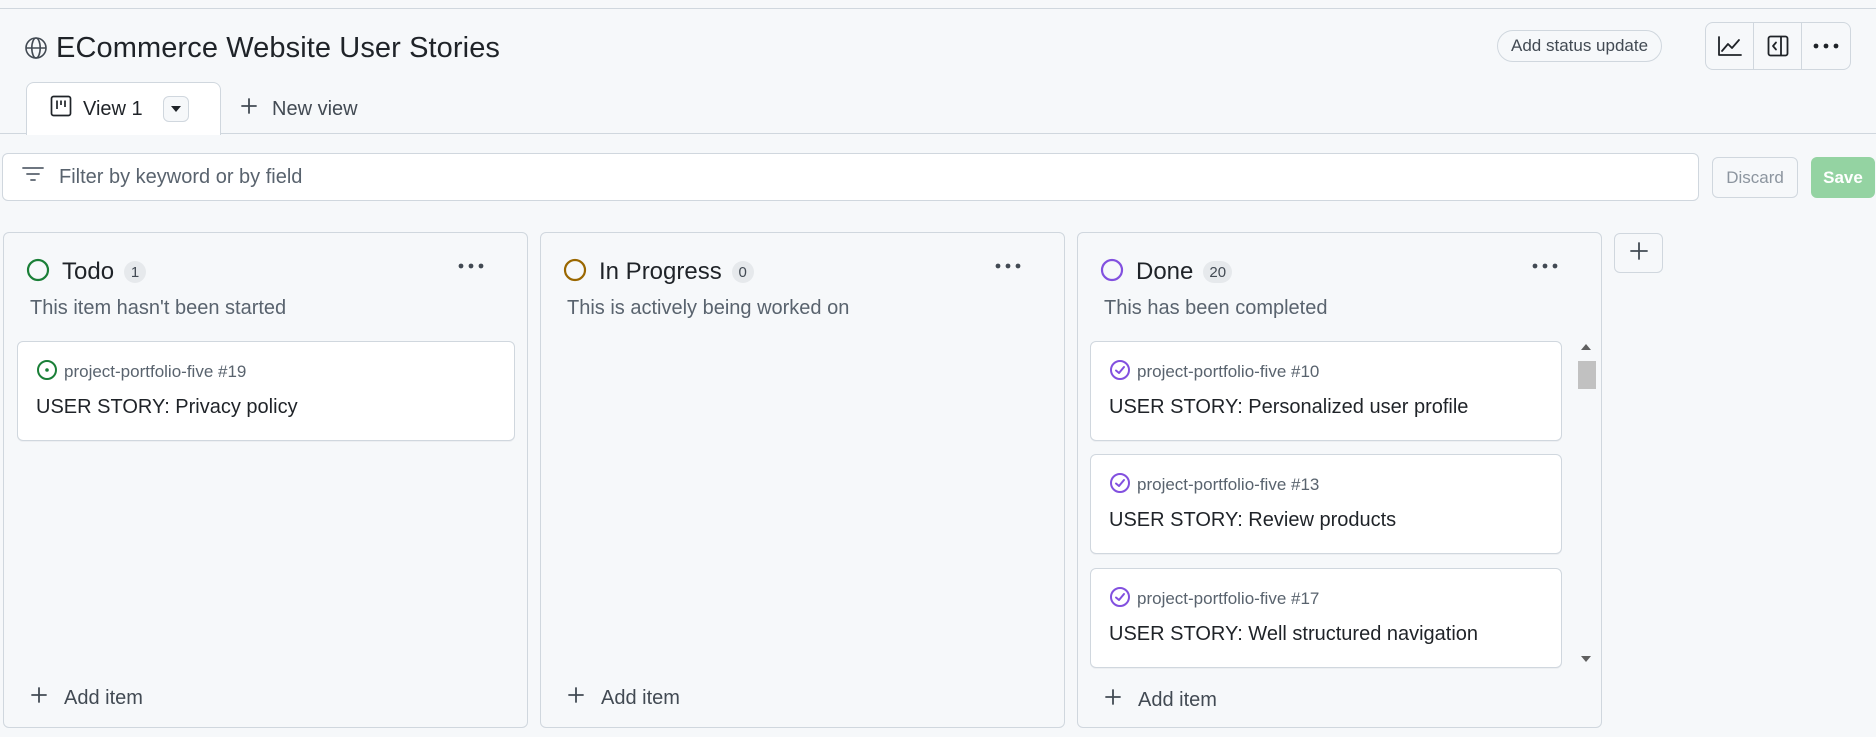 The height and width of the screenshot is (737, 1876). I want to click on side-panel-icon, so click(1778, 46).